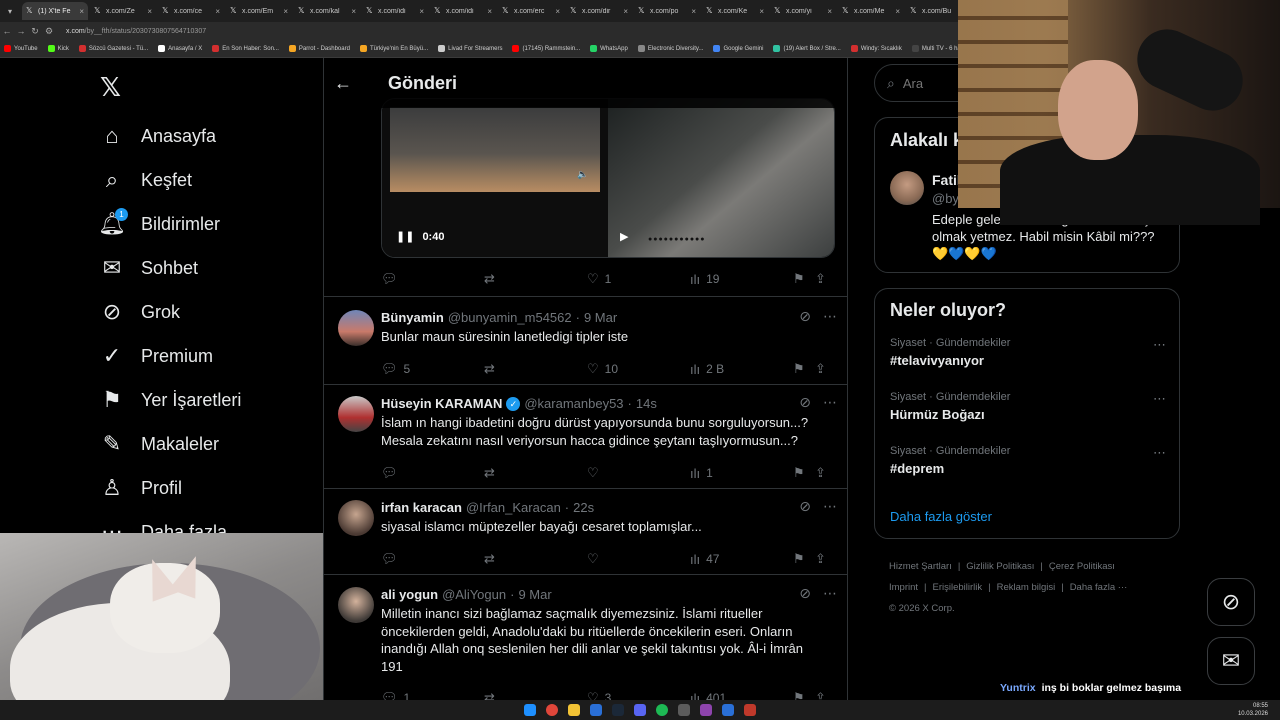 The width and height of the screenshot is (1280, 720). What do you see at coordinates (871, 11) in the screenshot?
I see `browser-tab: 𝕏x.com/Me ×` at bounding box center [871, 11].